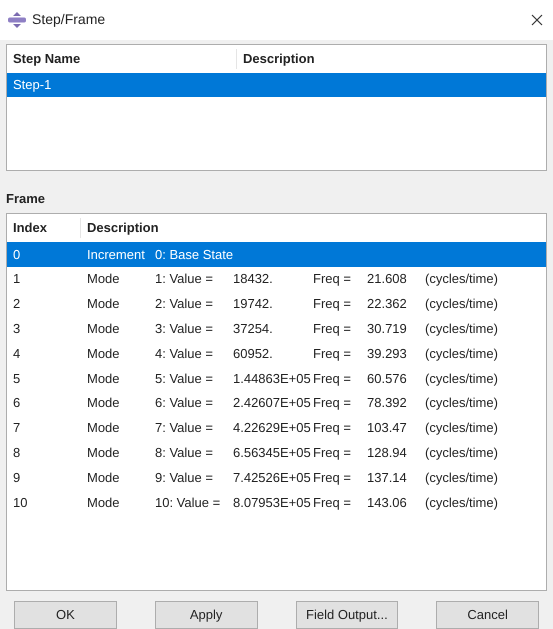  Describe the element at coordinates (487, 614) in the screenshot. I see `dialog-button: Cancel` at that location.